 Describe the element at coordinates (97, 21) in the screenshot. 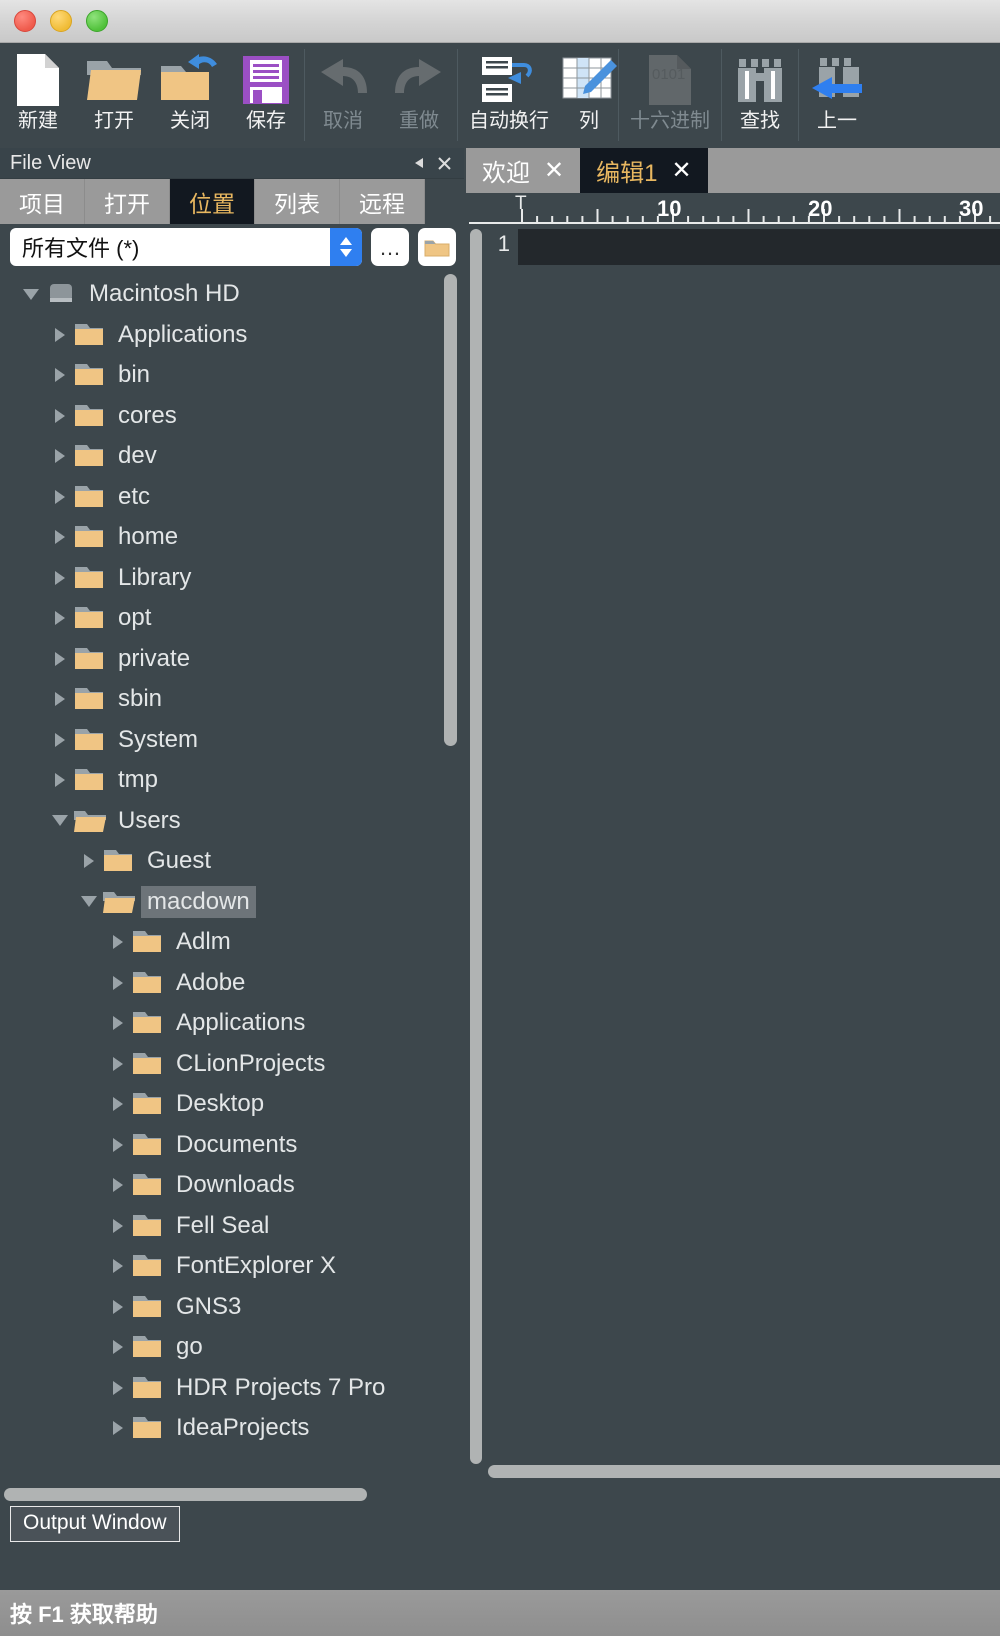

I see `zoom-window-button` at that location.